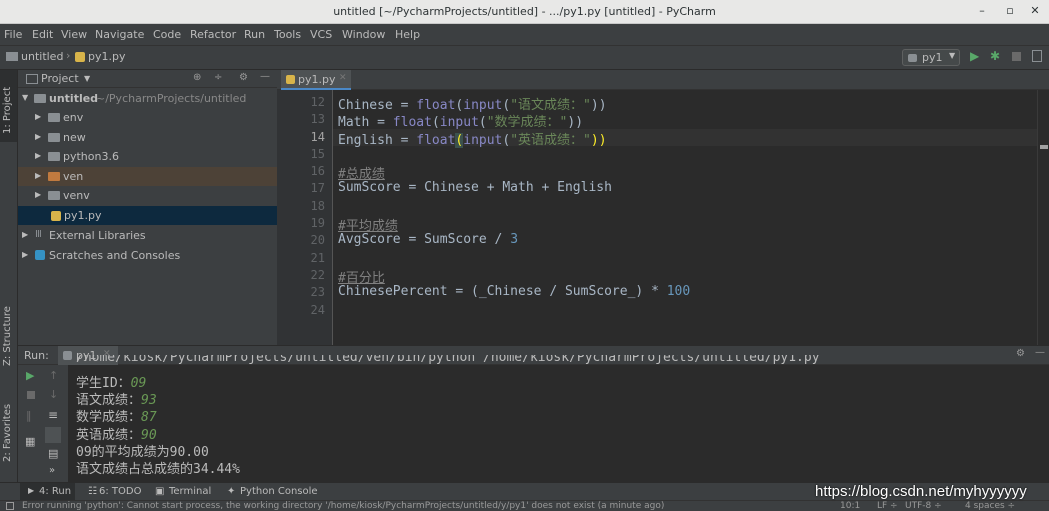 This screenshot has height=511, width=1049. Describe the element at coordinates (167, 34) in the screenshot. I see `menu-code: Code` at that location.